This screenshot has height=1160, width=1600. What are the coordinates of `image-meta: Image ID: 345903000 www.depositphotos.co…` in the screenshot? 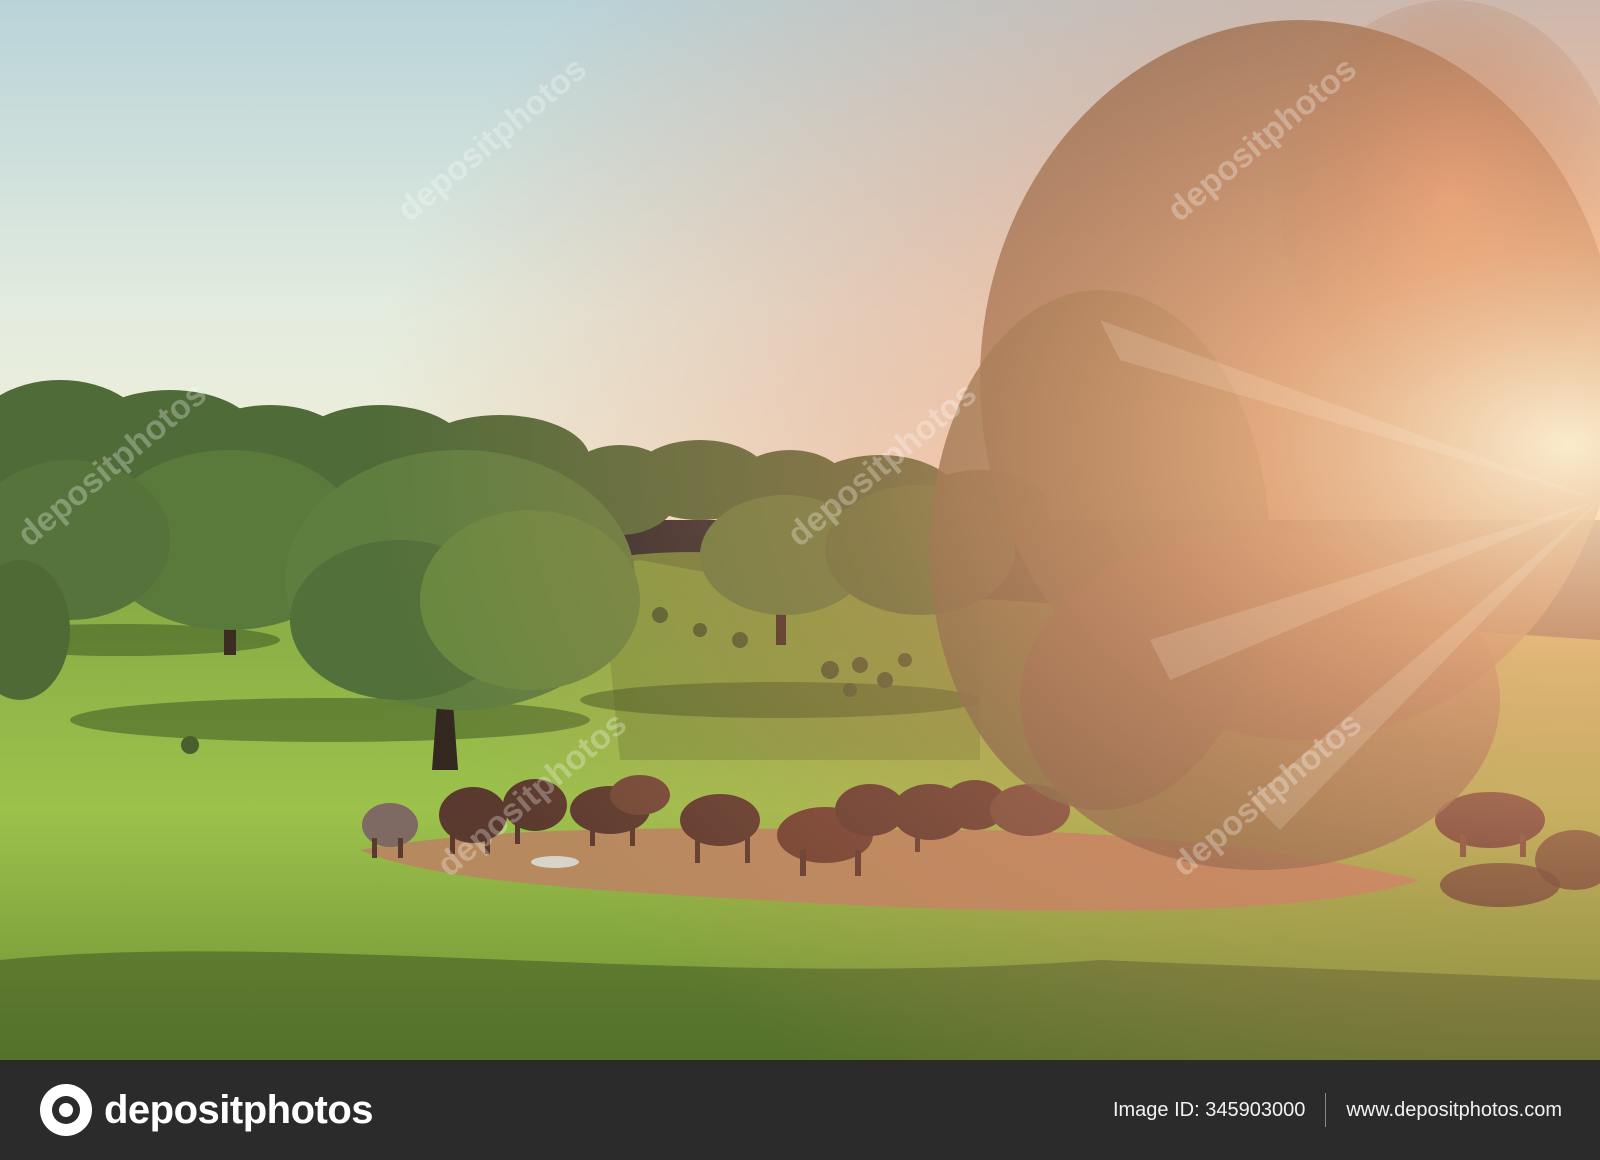 It's located at (1337, 1110).